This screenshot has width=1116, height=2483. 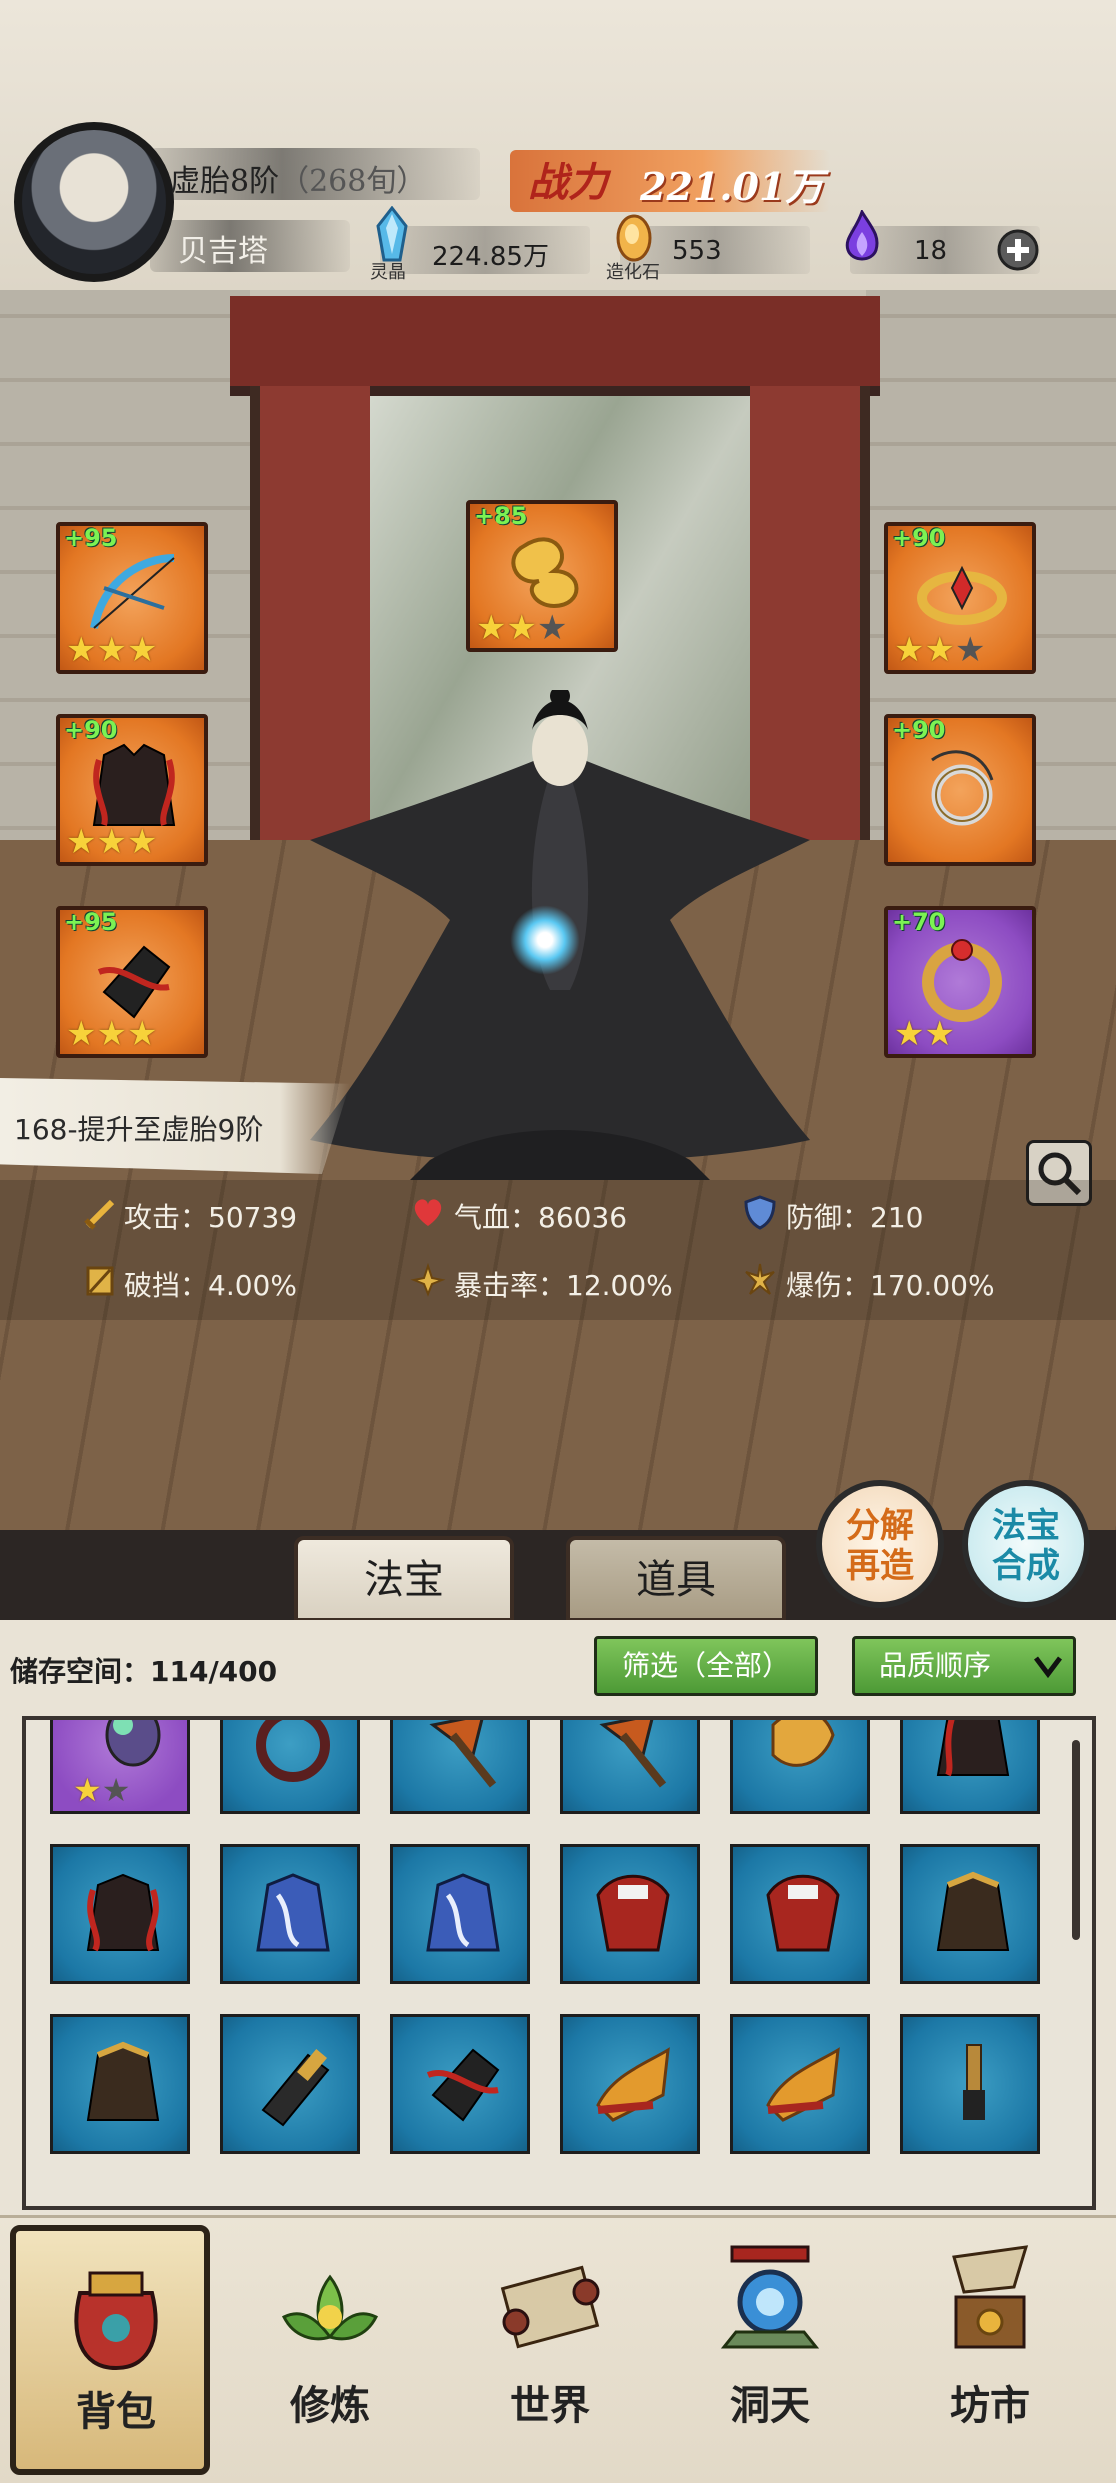 I want to click on cloud-charm-icon, so click(x=545, y=573).